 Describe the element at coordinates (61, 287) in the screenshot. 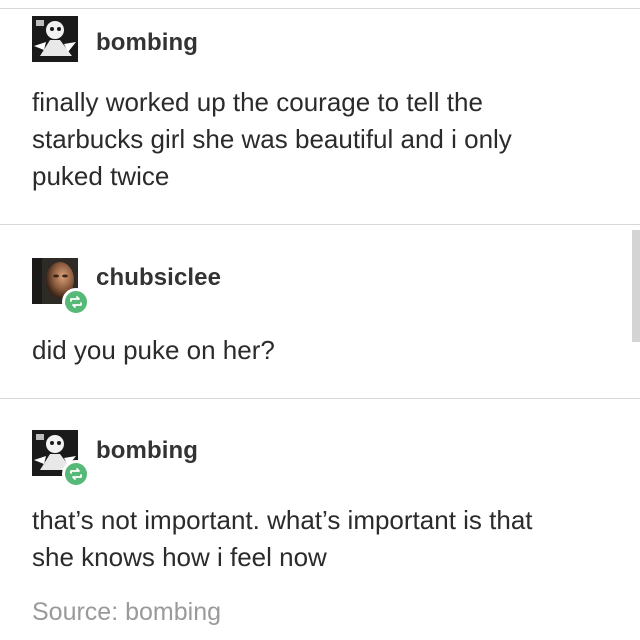

I see `photo-avatar-icon` at that location.